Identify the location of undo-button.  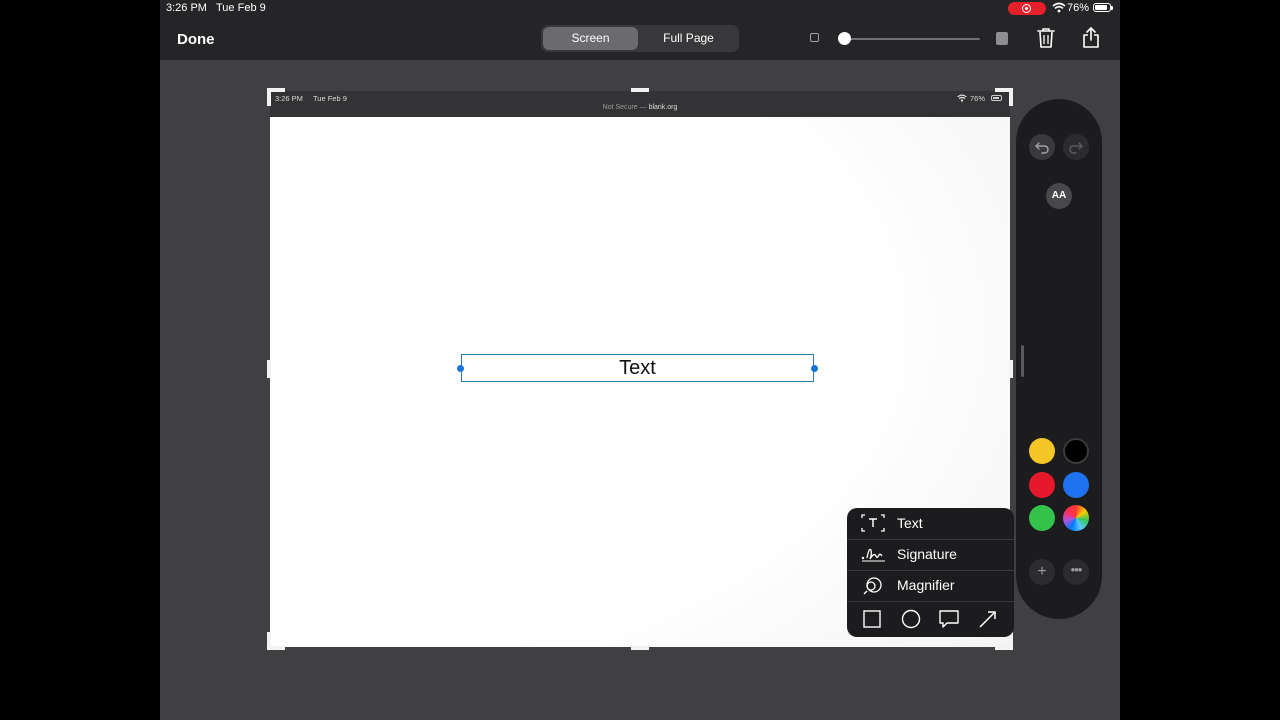
(1042, 147).